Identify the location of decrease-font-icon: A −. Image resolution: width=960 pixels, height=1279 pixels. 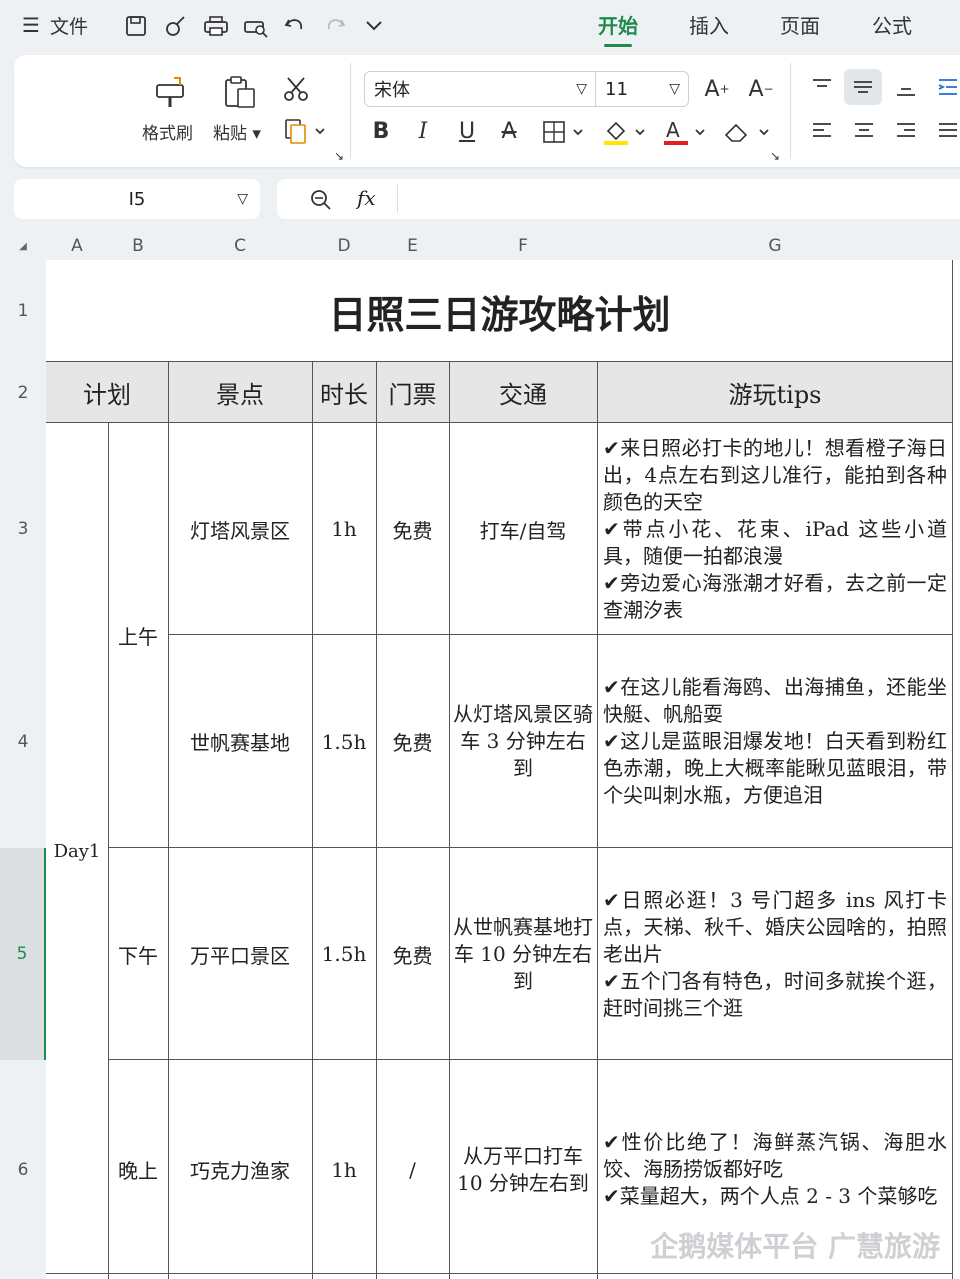
(761, 89).